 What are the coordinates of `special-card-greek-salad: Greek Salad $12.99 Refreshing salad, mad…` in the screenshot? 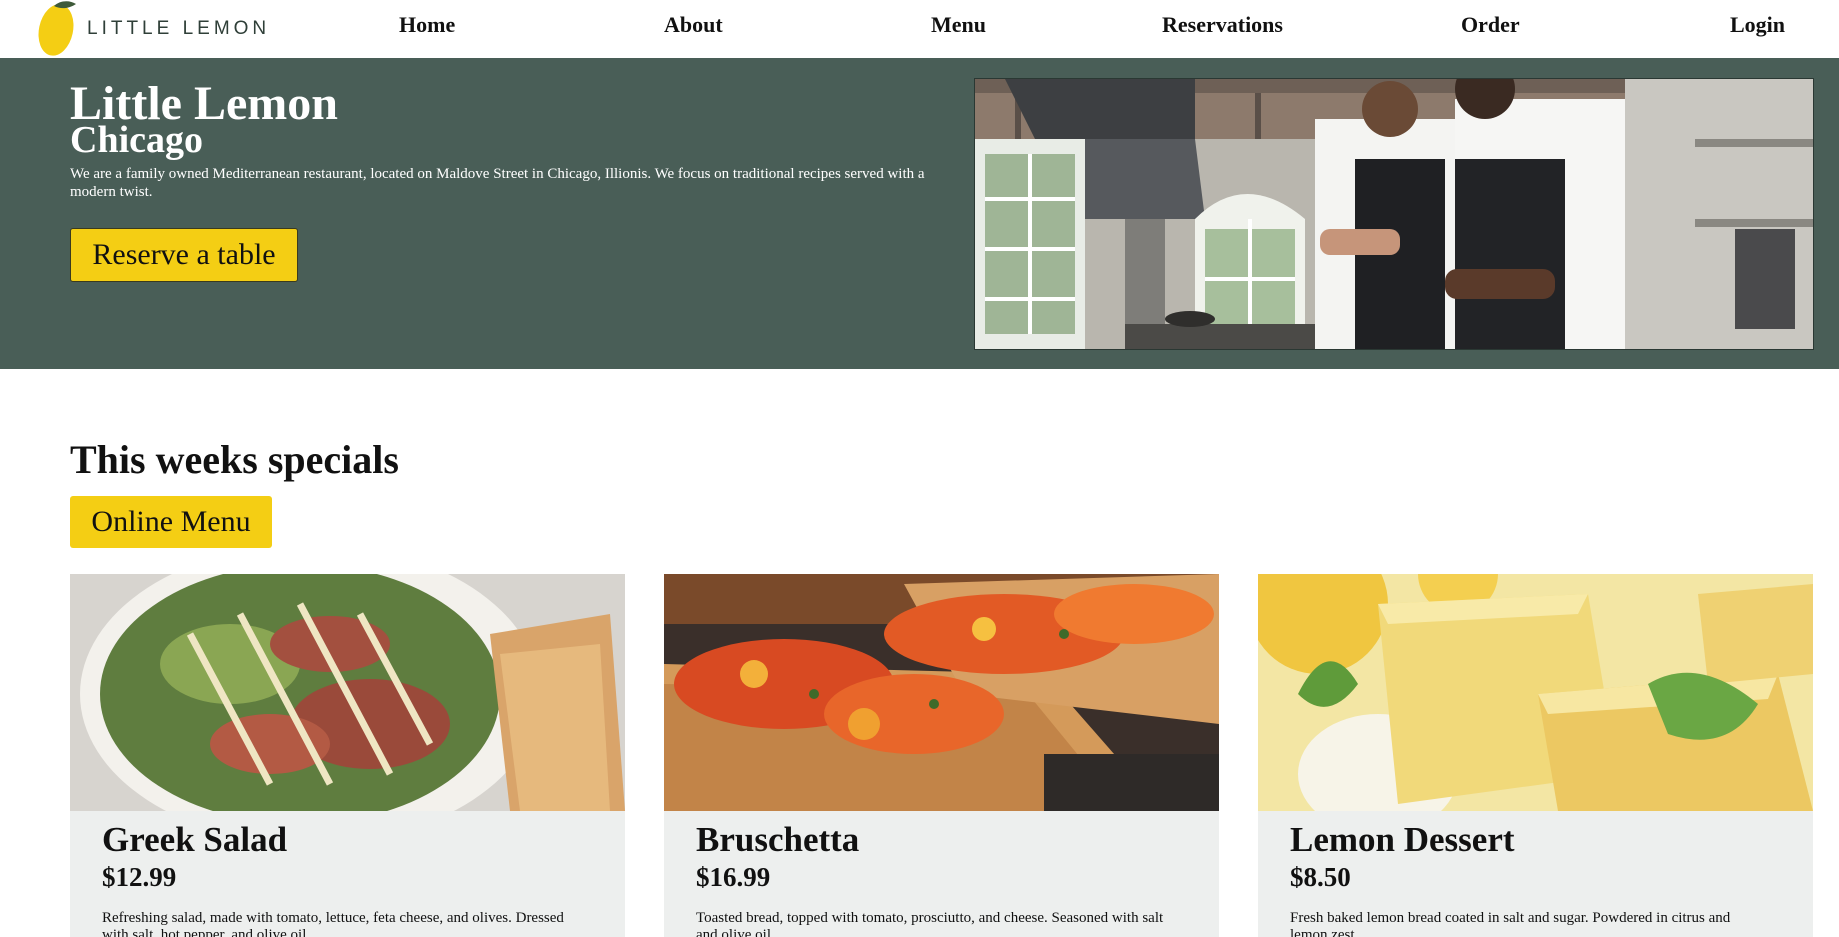 It's located at (347, 755).